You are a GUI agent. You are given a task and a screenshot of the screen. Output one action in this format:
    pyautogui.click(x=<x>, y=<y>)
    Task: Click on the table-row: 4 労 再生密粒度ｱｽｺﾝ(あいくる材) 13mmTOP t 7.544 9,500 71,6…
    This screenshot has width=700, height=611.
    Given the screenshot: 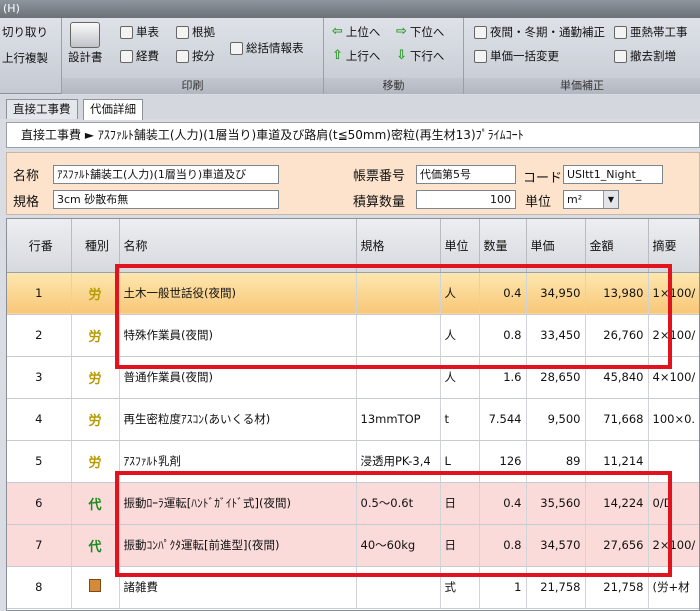 What is the action you would take?
    pyautogui.click(x=353, y=419)
    